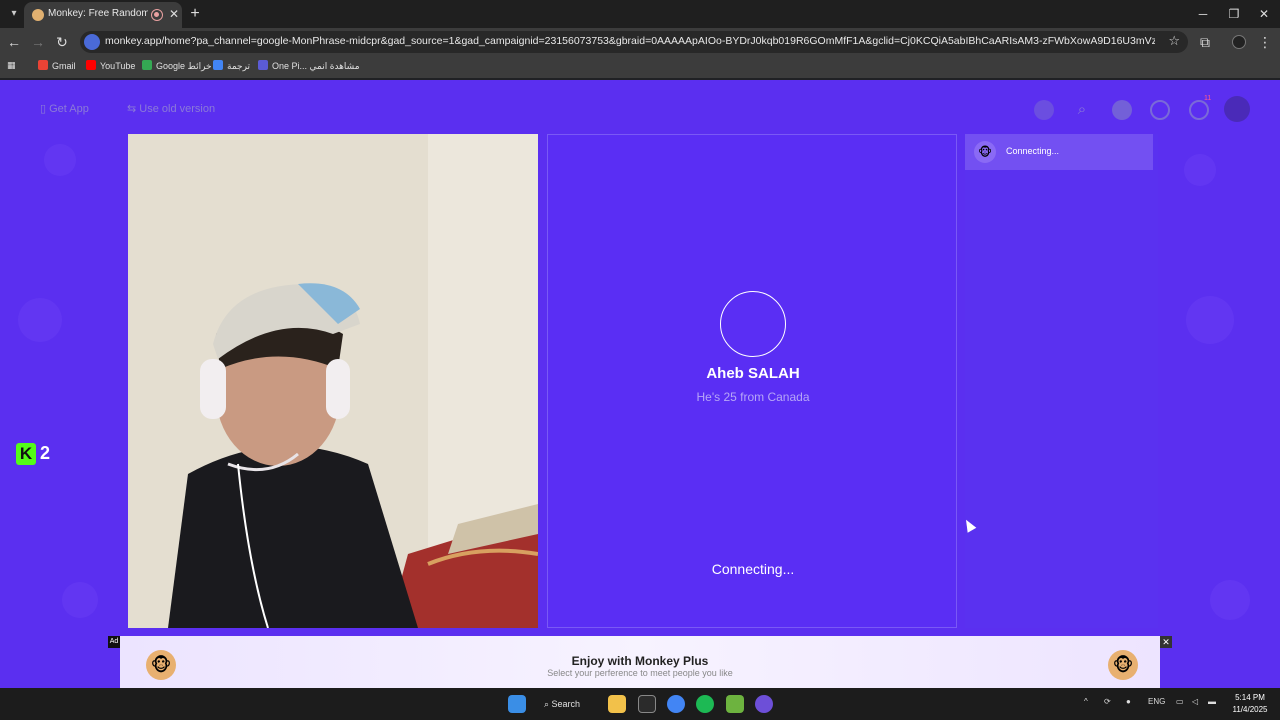 The width and height of the screenshot is (1280, 720). What do you see at coordinates (62, 42) in the screenshot?
I see `reload-icon: ↻` at bounding box center [62, 42].